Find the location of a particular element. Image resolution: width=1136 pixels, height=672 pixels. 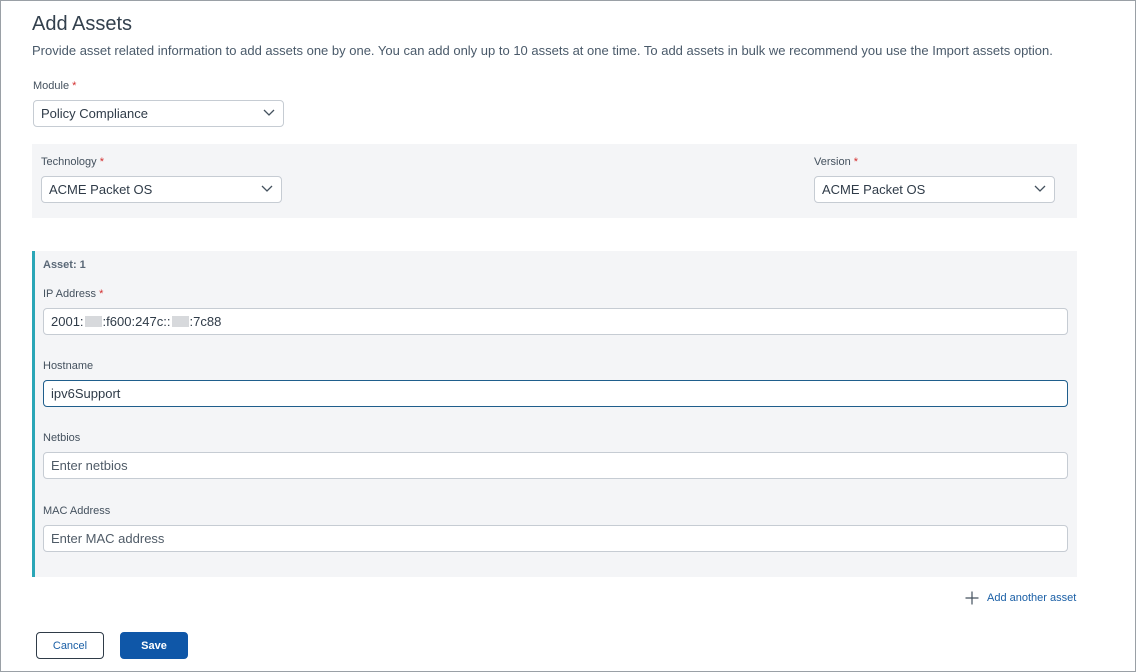

netbios-input is located at coordinates (555, 465).